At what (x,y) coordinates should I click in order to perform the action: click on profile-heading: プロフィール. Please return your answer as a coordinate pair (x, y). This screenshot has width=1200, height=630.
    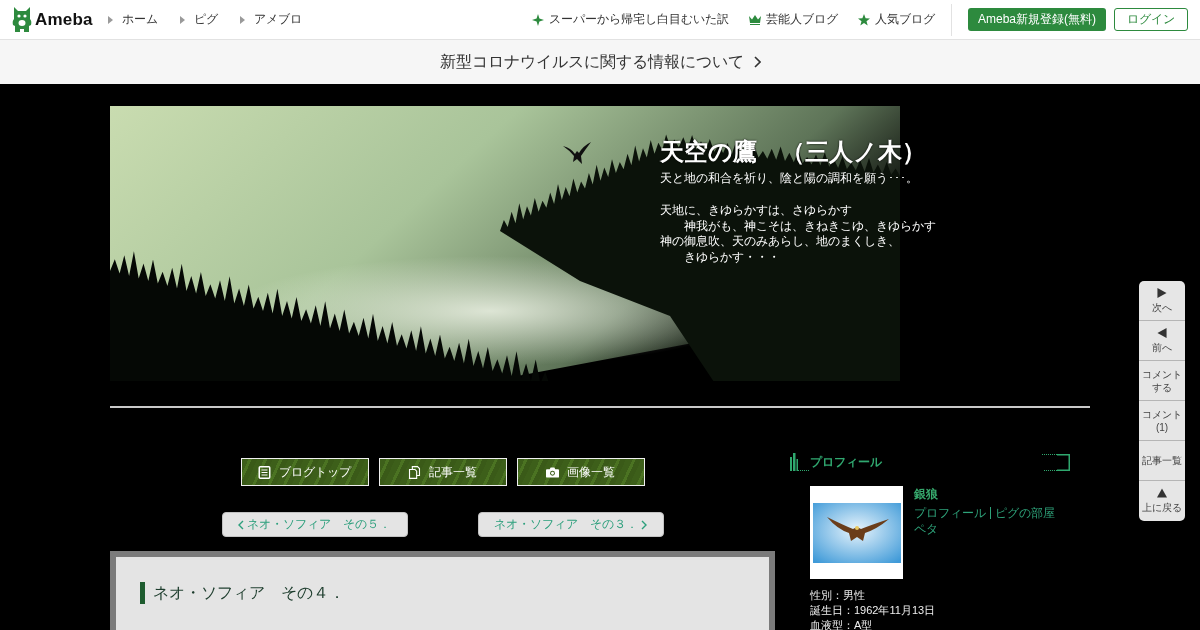
    Looking at the image, I should click on (846, 462).